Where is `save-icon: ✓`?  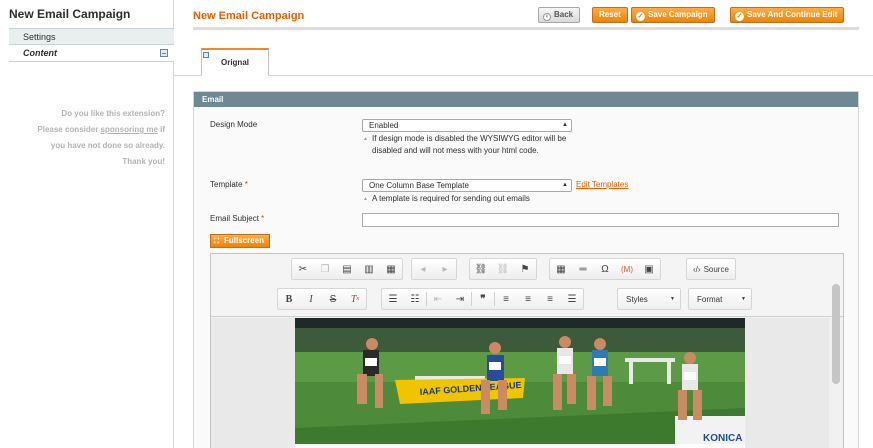 save-icon: ✓ is located at coordinates (739, 16).